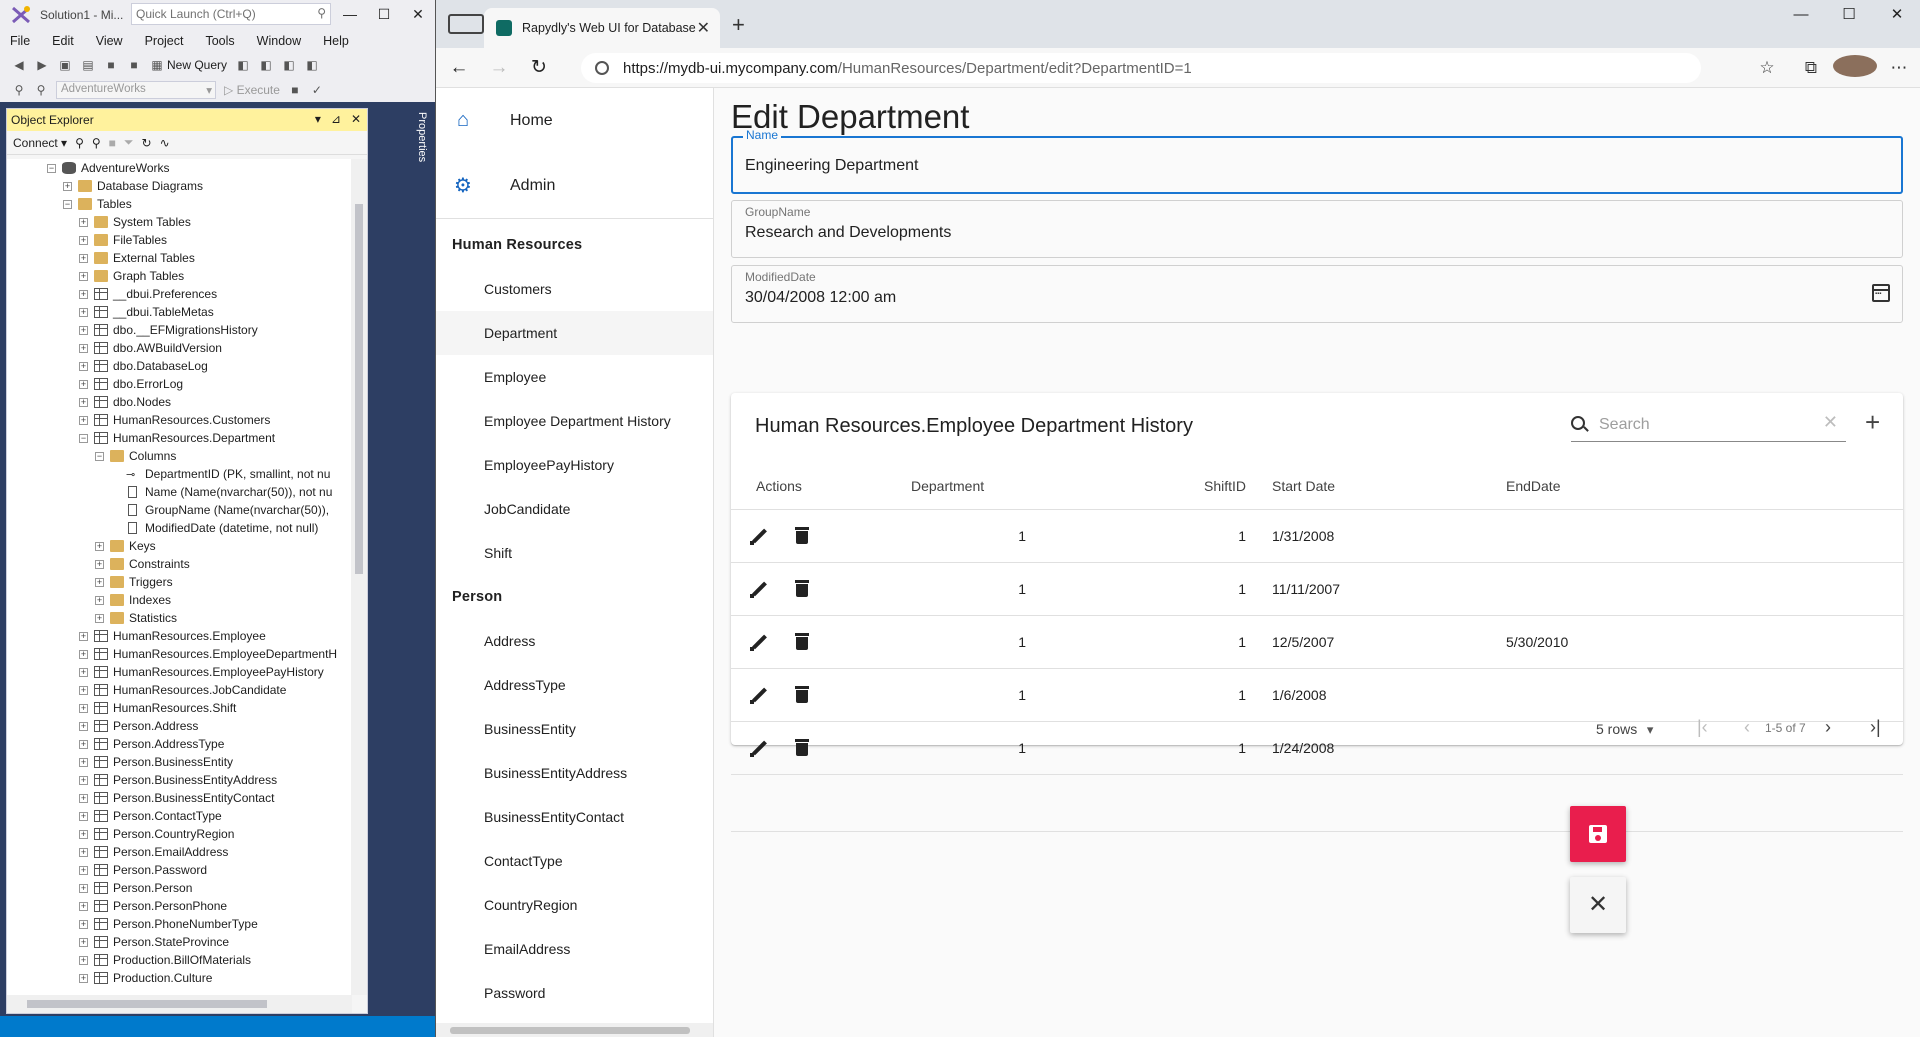 The image size is (1920, 1037). I want to click on tree-node: + Triggers, so click(179, 582).